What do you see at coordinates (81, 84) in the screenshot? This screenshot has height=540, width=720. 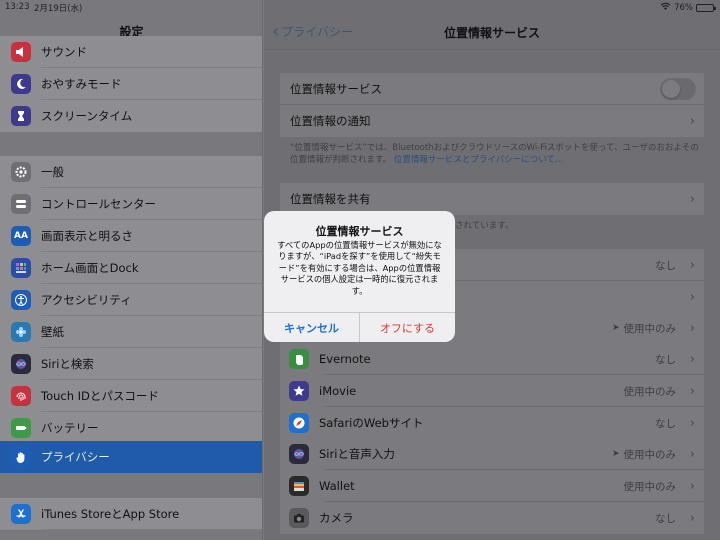 I see `sidebar-item-label: おやすみモード` at bounding box center [81, 84].